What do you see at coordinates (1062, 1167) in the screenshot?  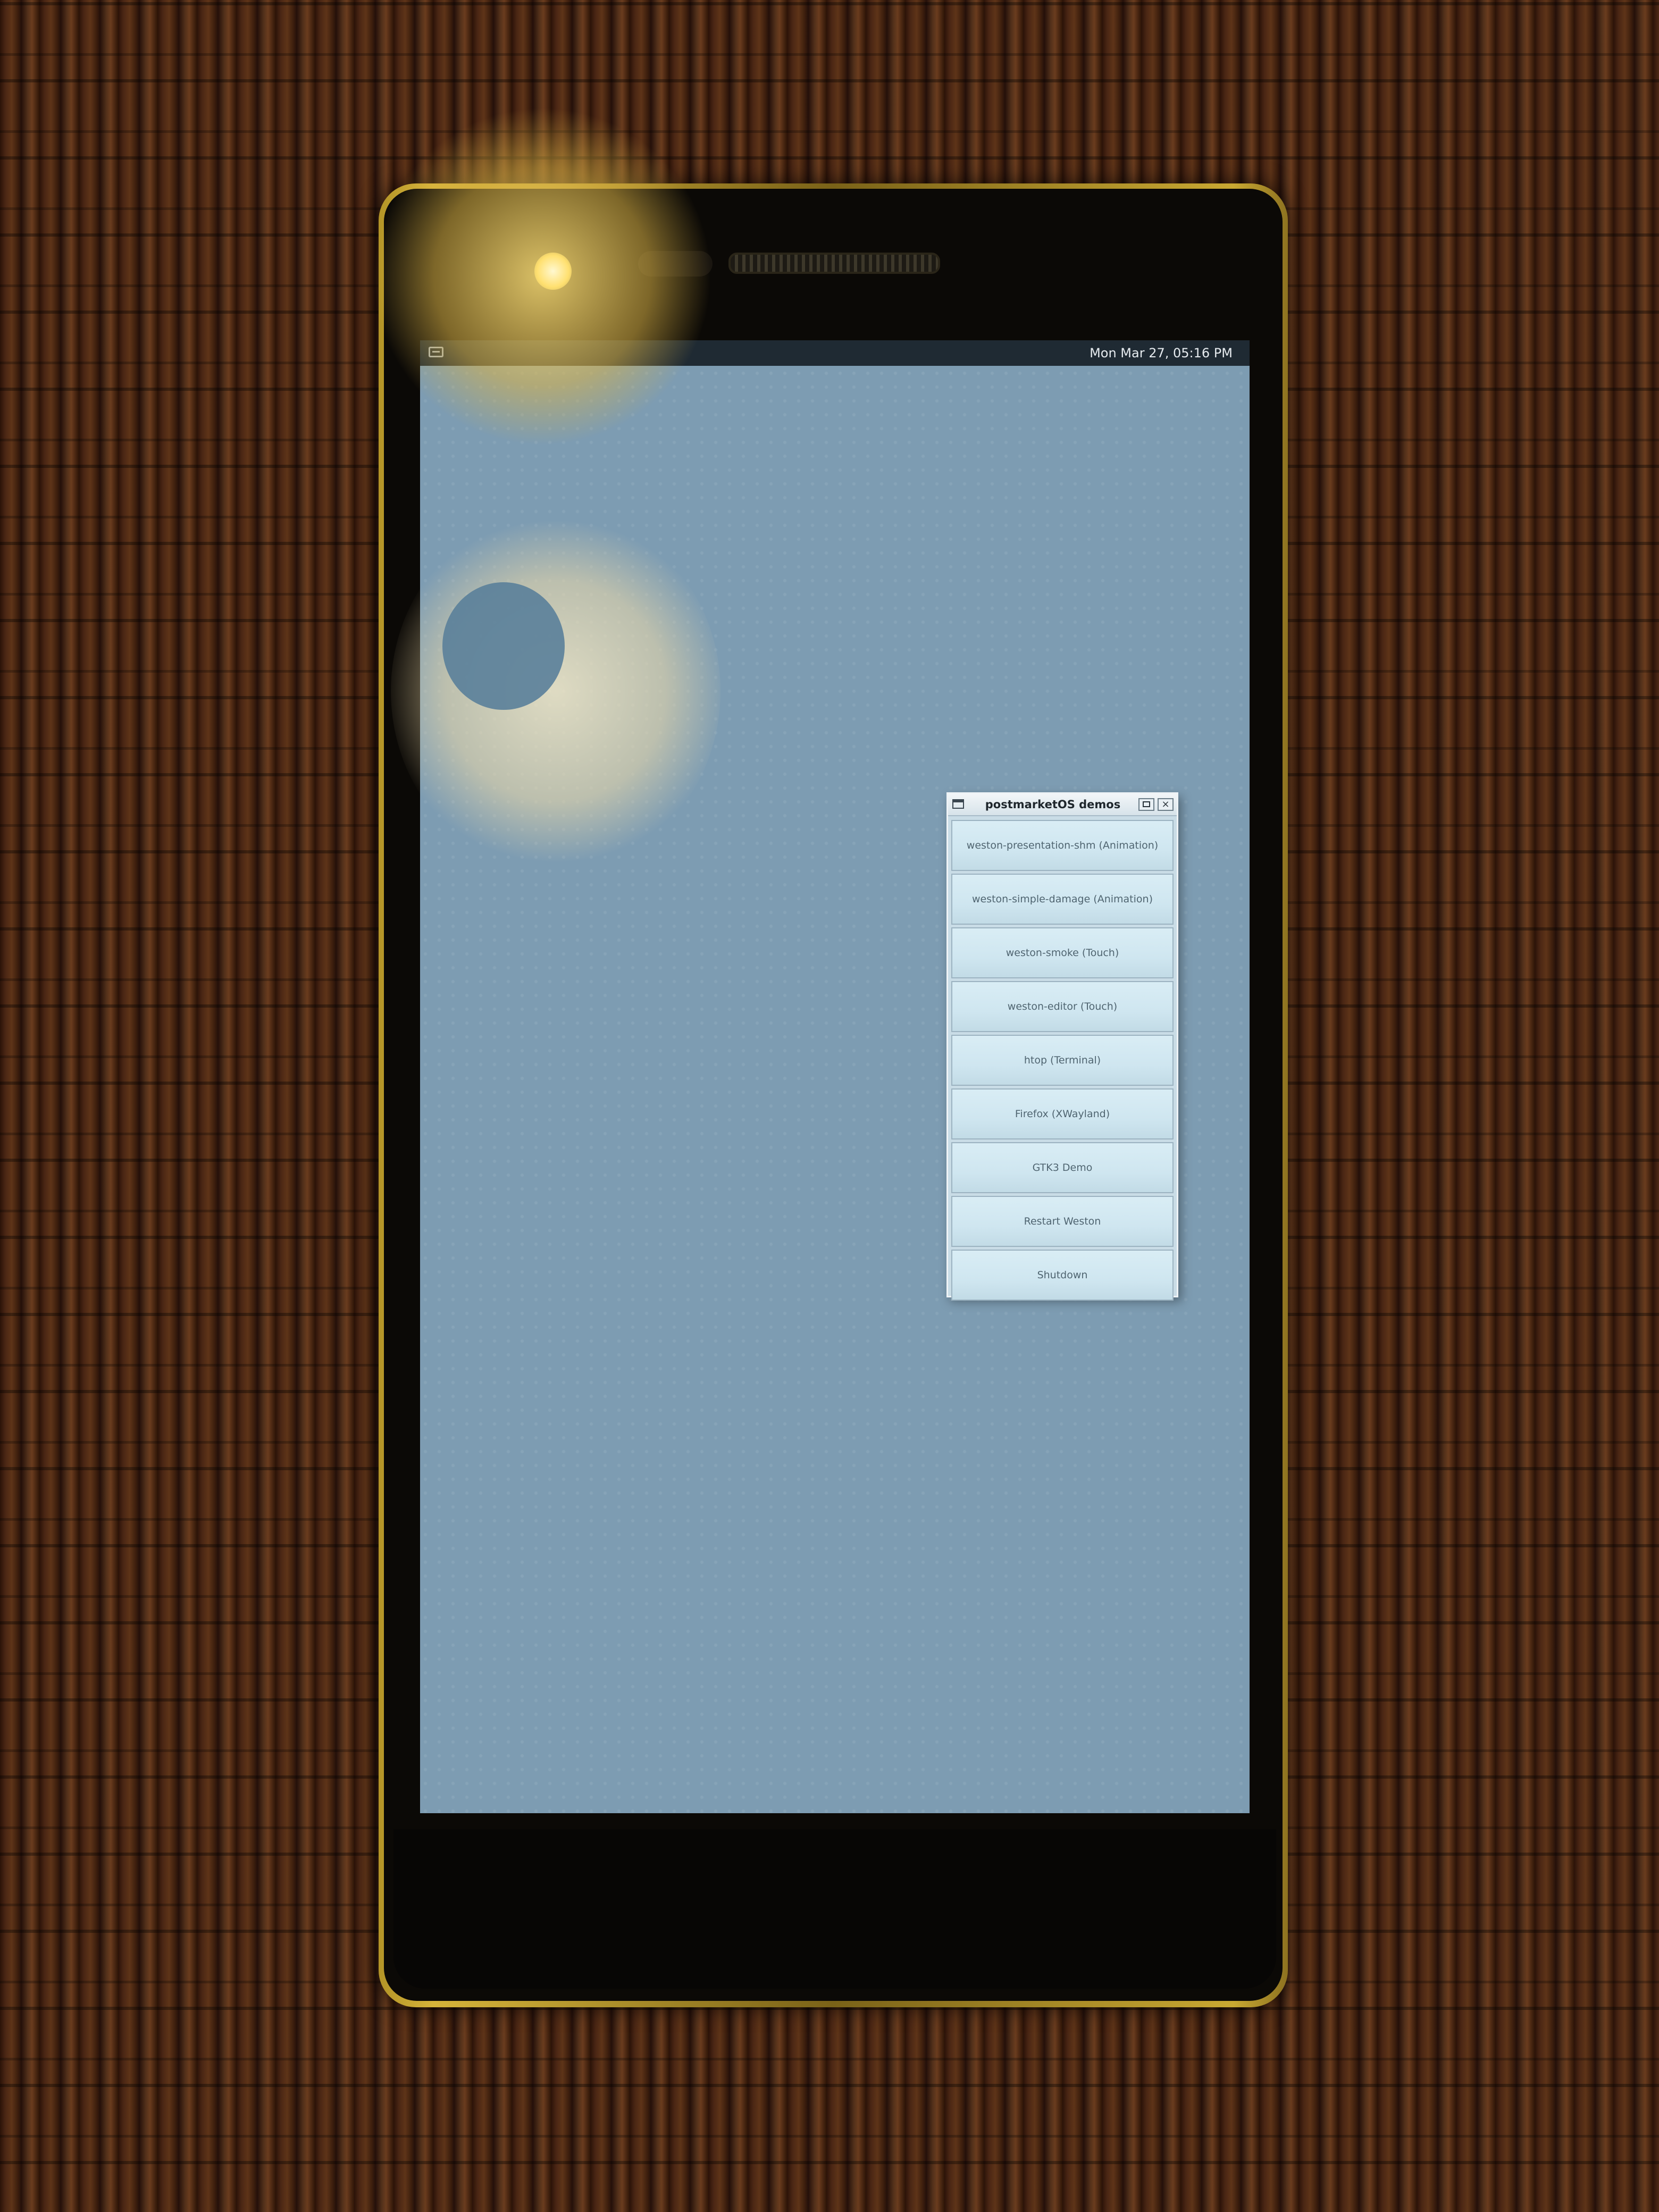 I see `gtk3-demo-button: GTK3 Demo` at bounding box center [1062, 1167].